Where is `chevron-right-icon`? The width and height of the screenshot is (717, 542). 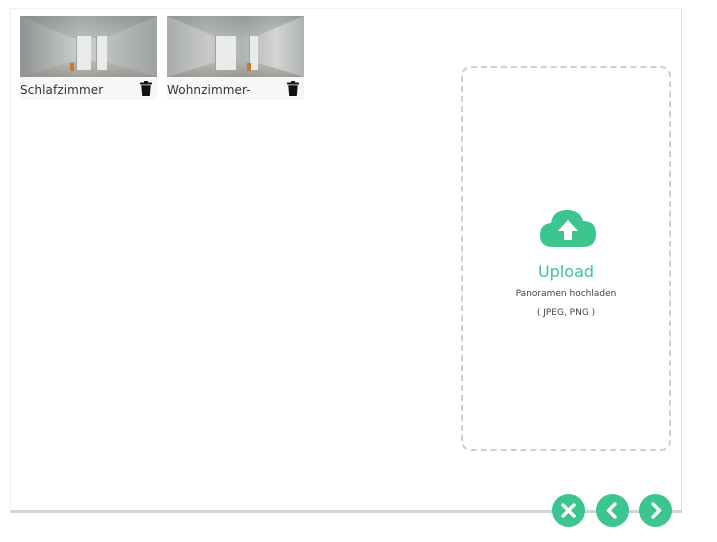 chevron-right-icon is located at coordinates (656, 510).